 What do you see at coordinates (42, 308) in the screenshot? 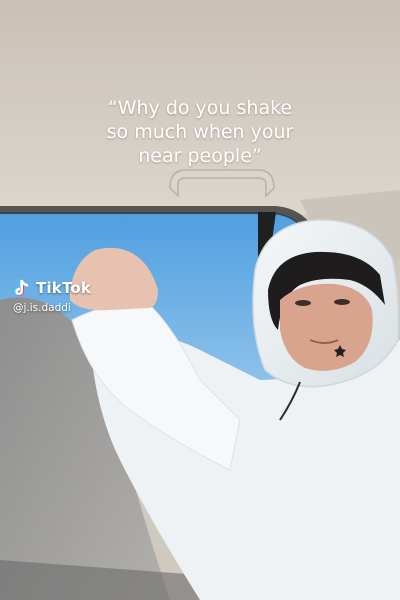
I see `watermark-handle: @j.is.daddi` at bounding box center [42, 308].